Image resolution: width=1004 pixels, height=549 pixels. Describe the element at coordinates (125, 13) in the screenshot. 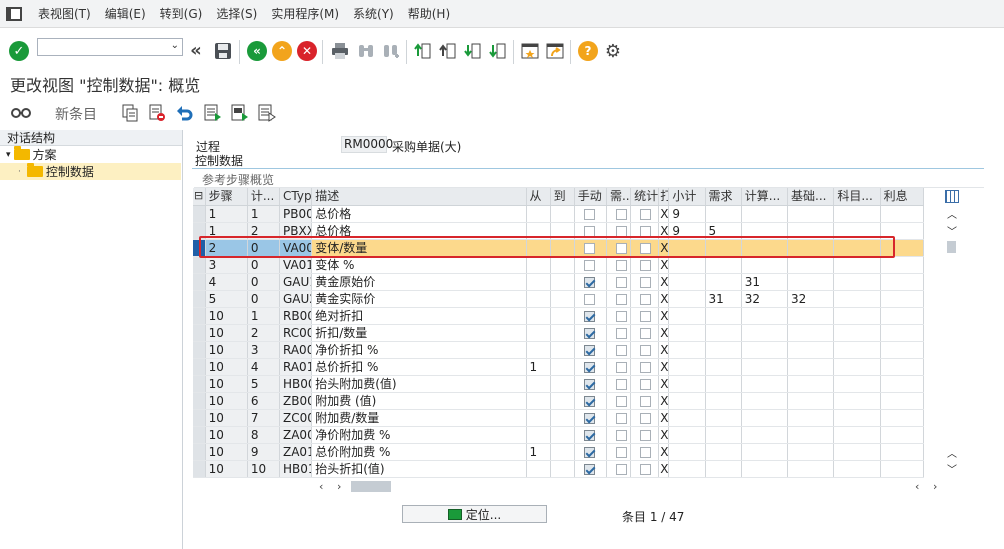

I see `menu-edit: 编辑(E)` at that location.